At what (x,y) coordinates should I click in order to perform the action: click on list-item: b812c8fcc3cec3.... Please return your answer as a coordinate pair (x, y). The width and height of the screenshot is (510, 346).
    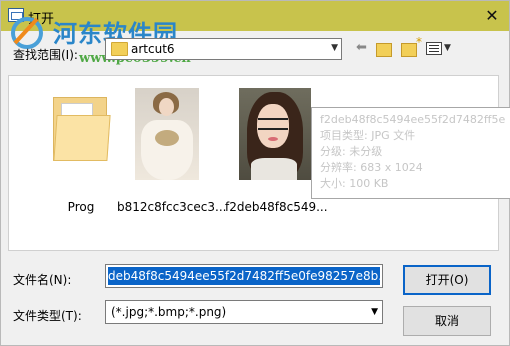
    Looking at the image, I should click on (171, 151).